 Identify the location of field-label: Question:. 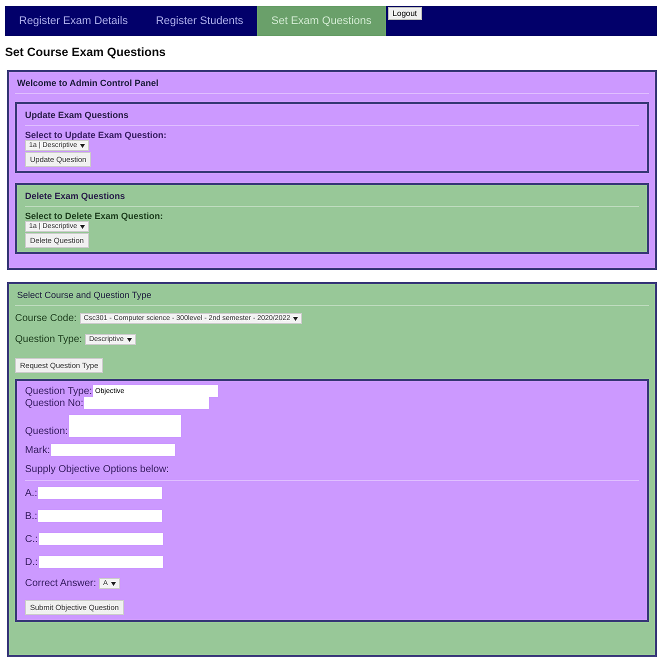
(46, 431).